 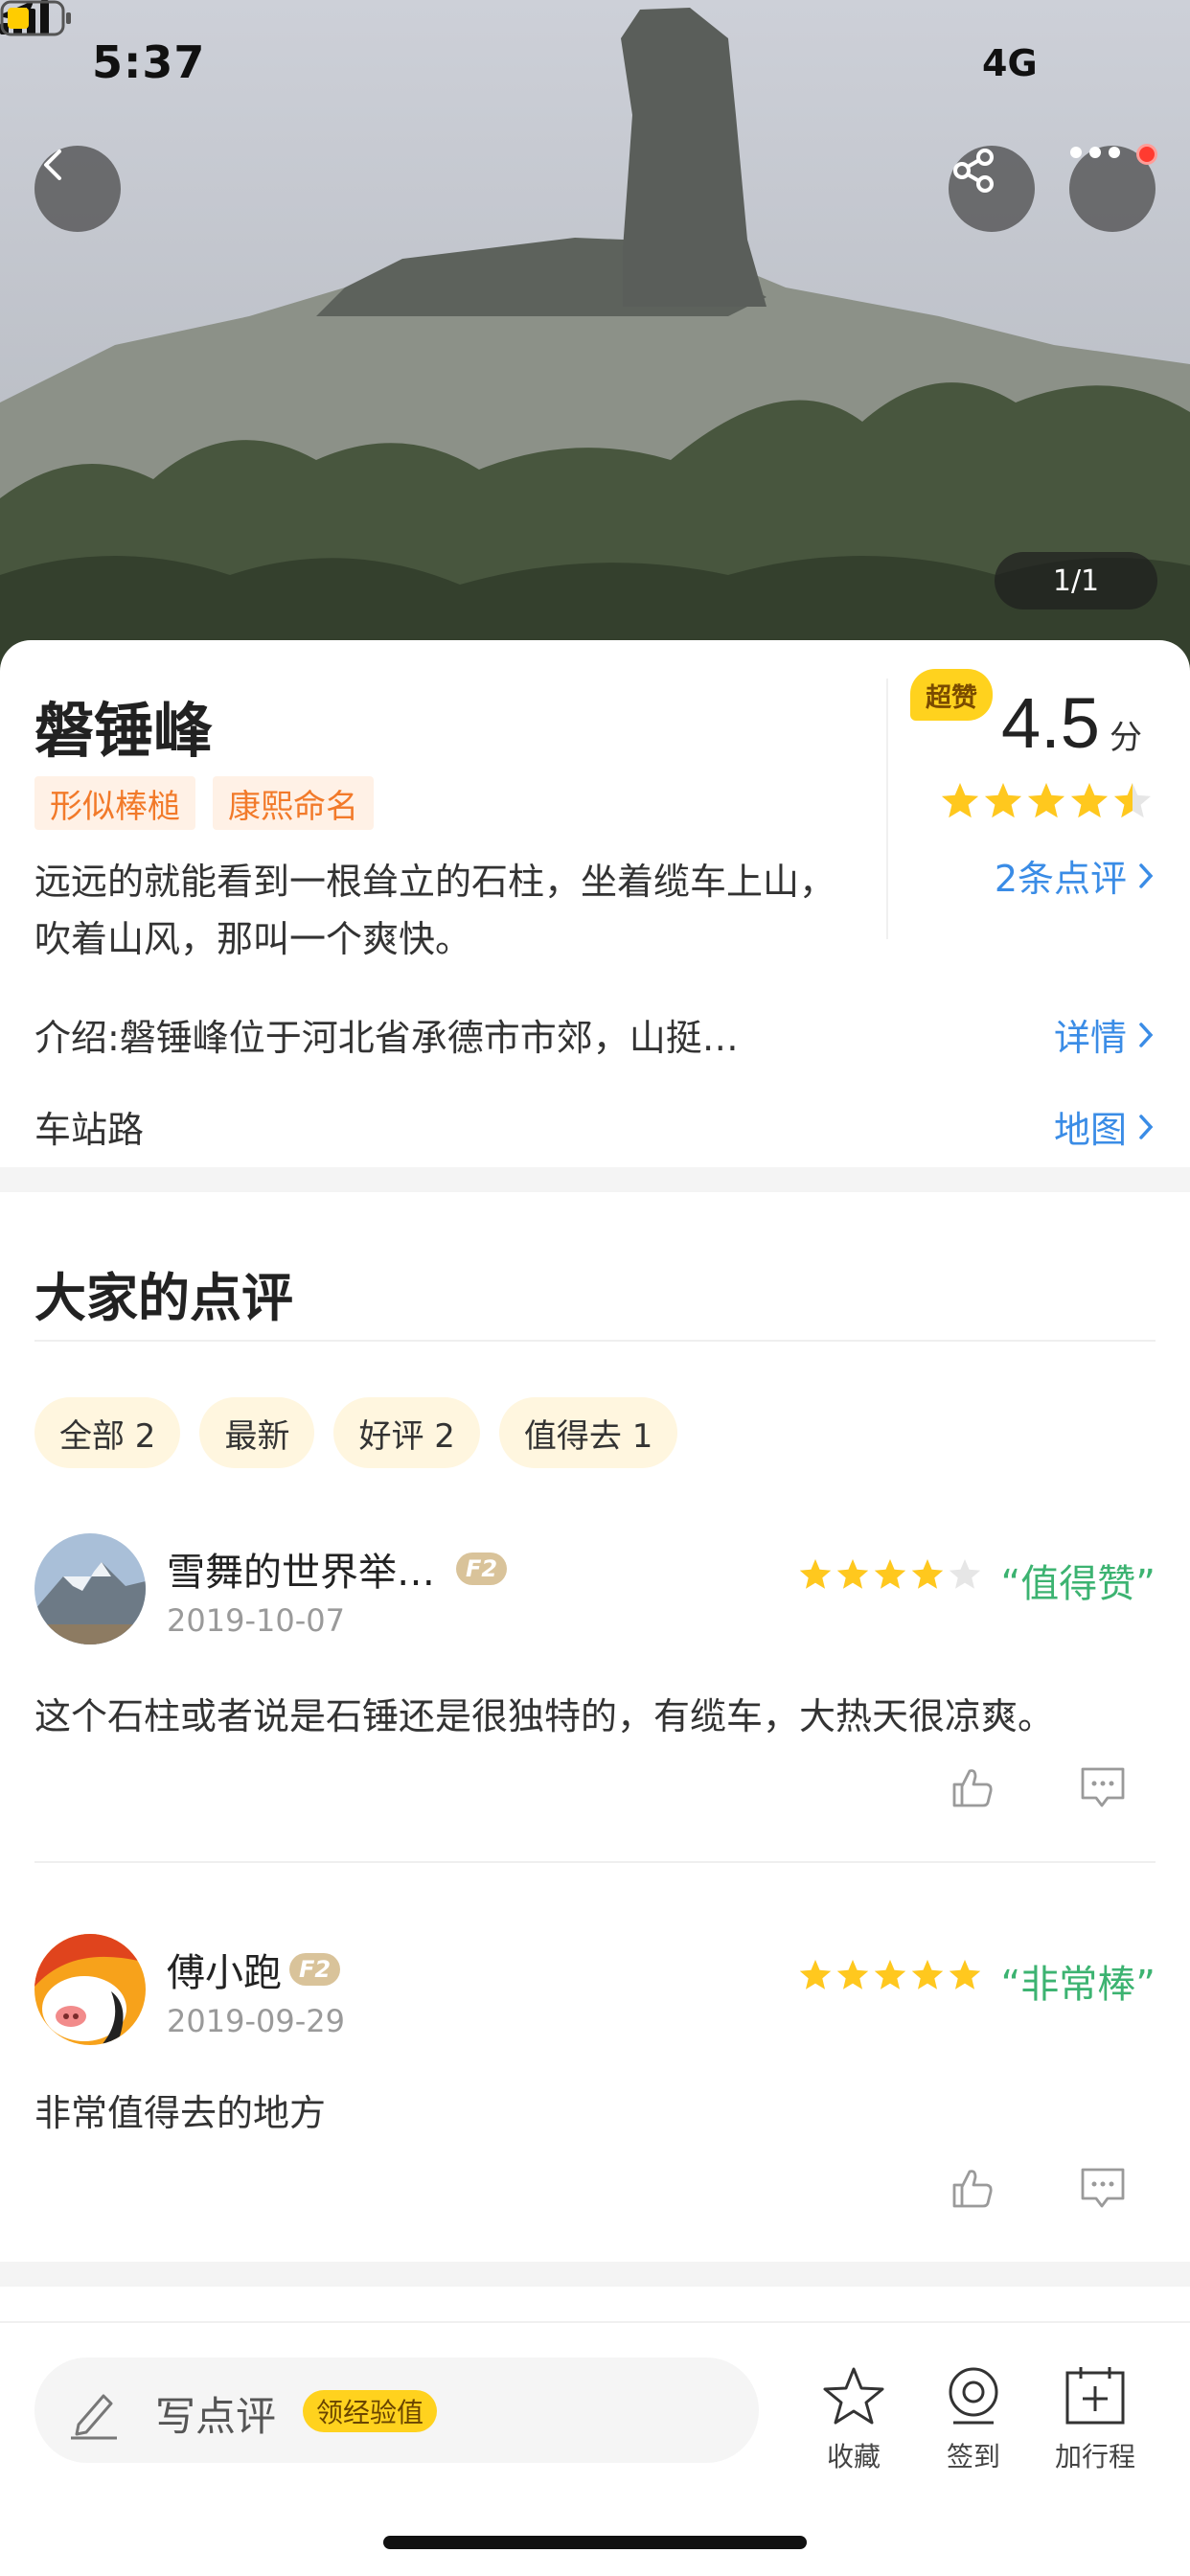 I want to click on favorite-label: 收藏, so click(x=854, y=2456).